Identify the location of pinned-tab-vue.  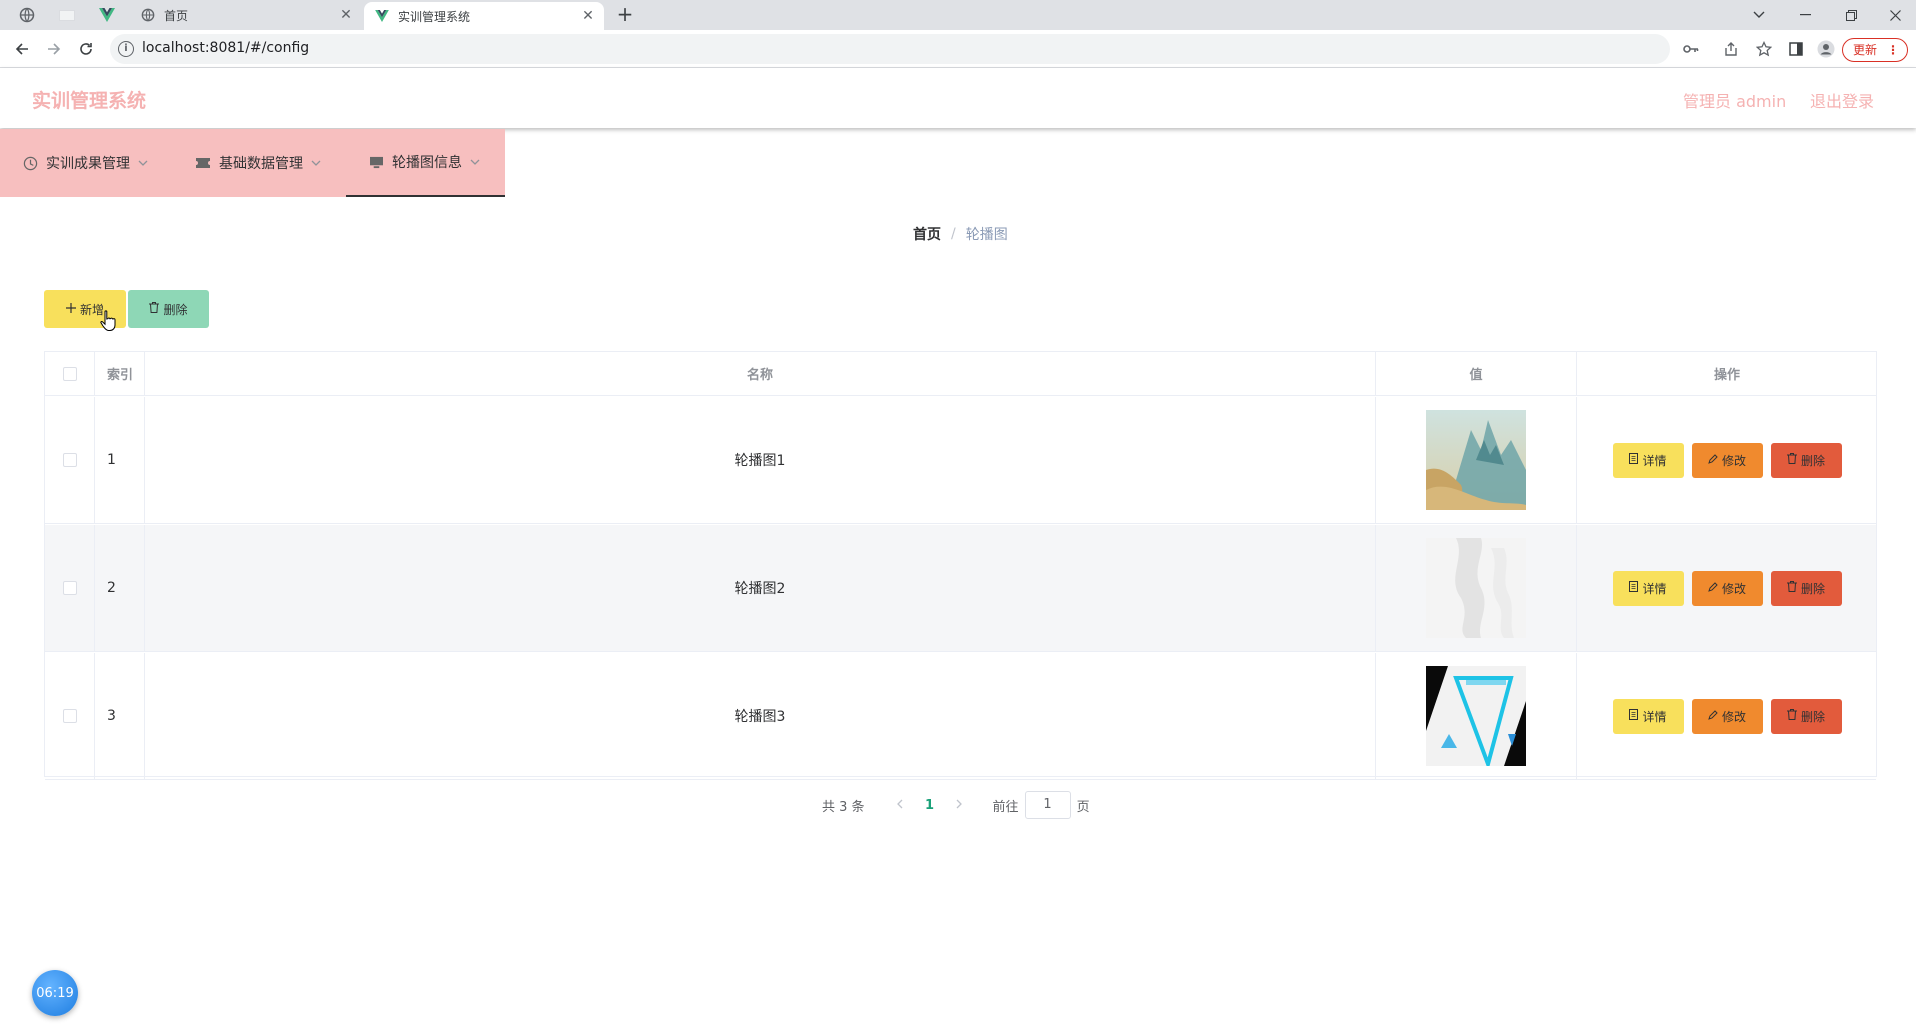
(107, 15).